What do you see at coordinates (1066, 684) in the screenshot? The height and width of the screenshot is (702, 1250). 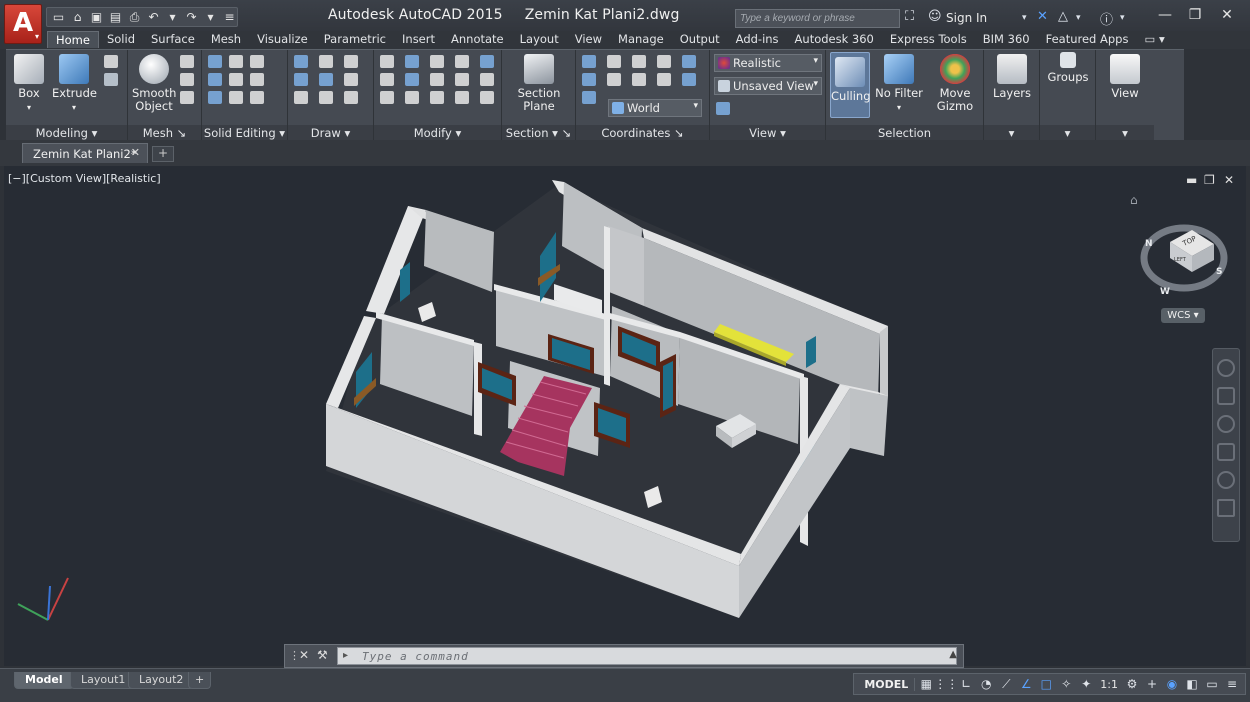 I see `annotation-visibility-icon: ✧` at bounding box center [1066, 684].